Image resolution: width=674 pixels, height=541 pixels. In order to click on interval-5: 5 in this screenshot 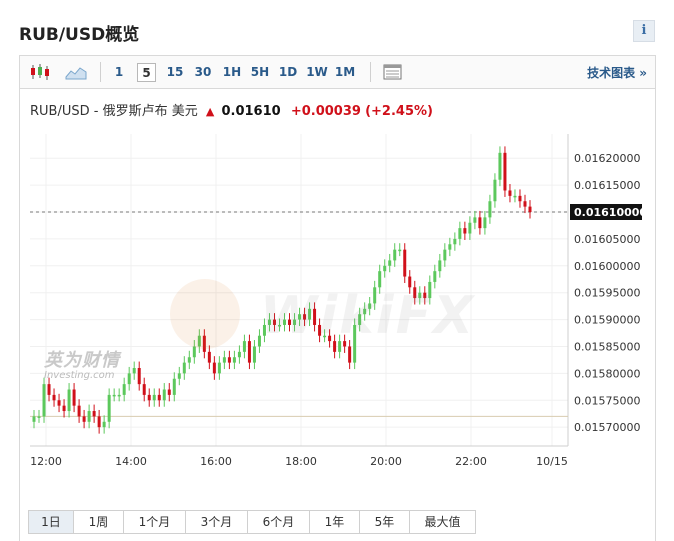, I will do `click(146, 72)`.